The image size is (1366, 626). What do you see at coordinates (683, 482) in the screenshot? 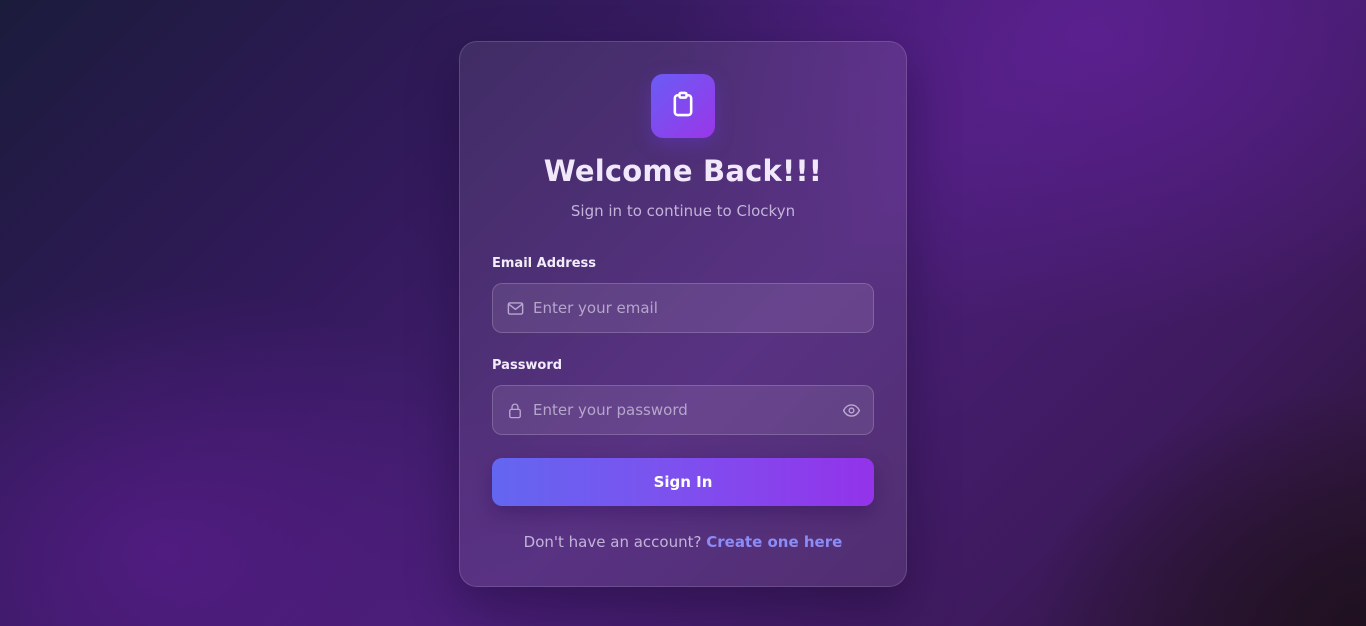
I see `sign-in-button: Sign In` at bounding box center [683, 482].